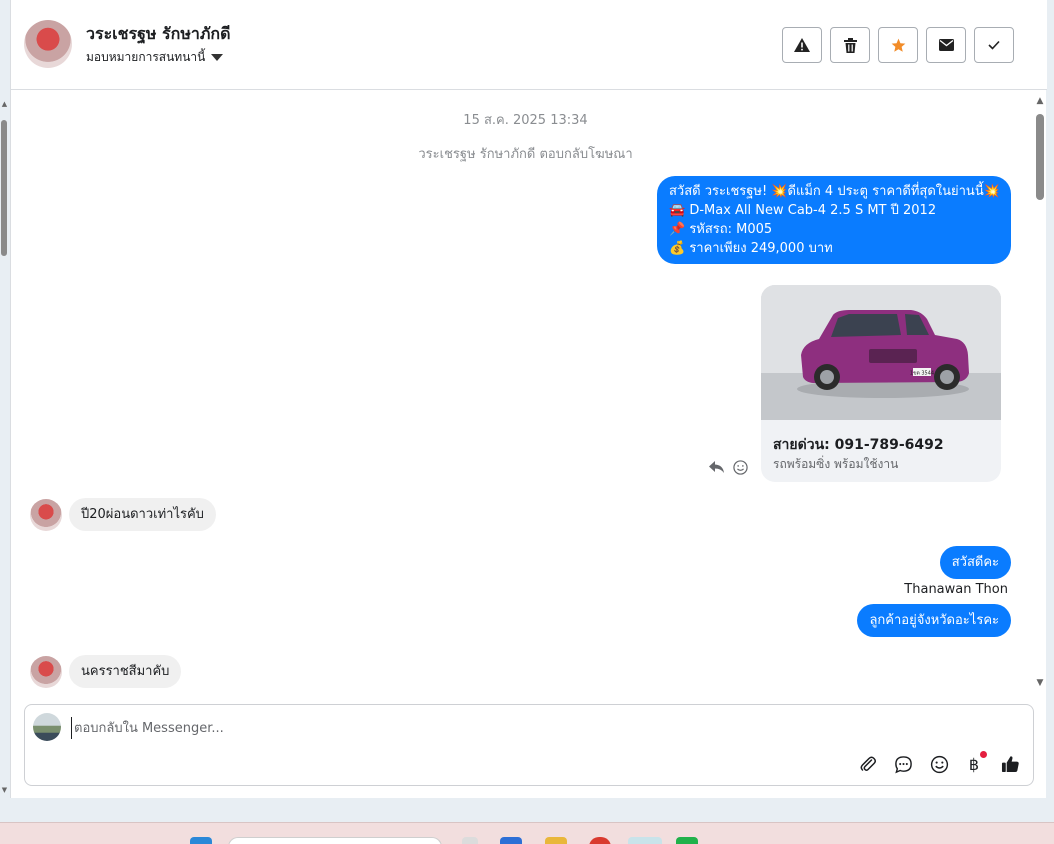 The height and width of the screenshot is (844, 1054). I want to click on report-button, so click(802, 45).